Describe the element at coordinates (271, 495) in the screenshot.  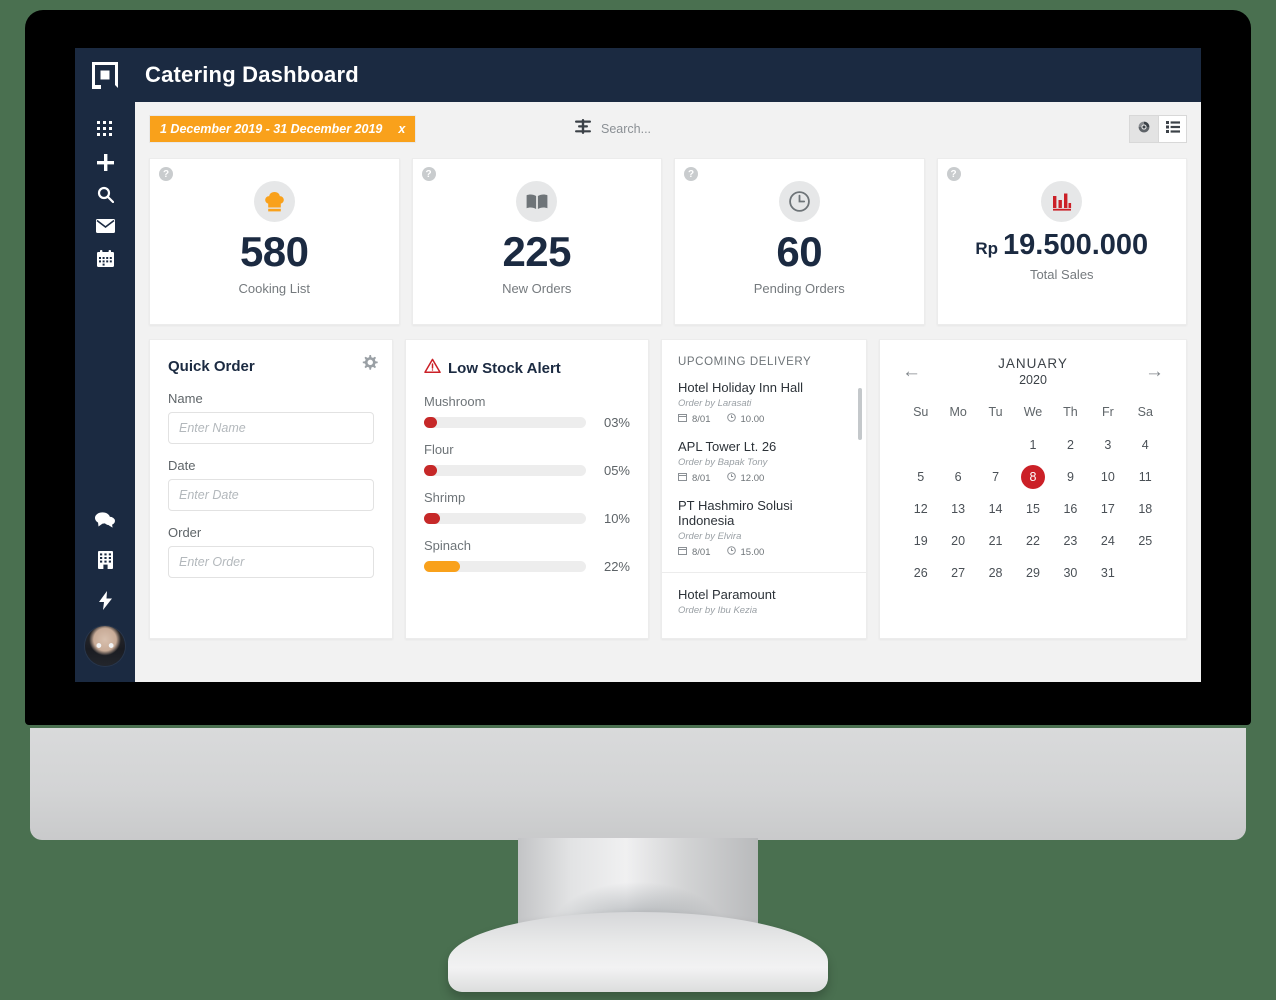
I see `date-input` at that location.